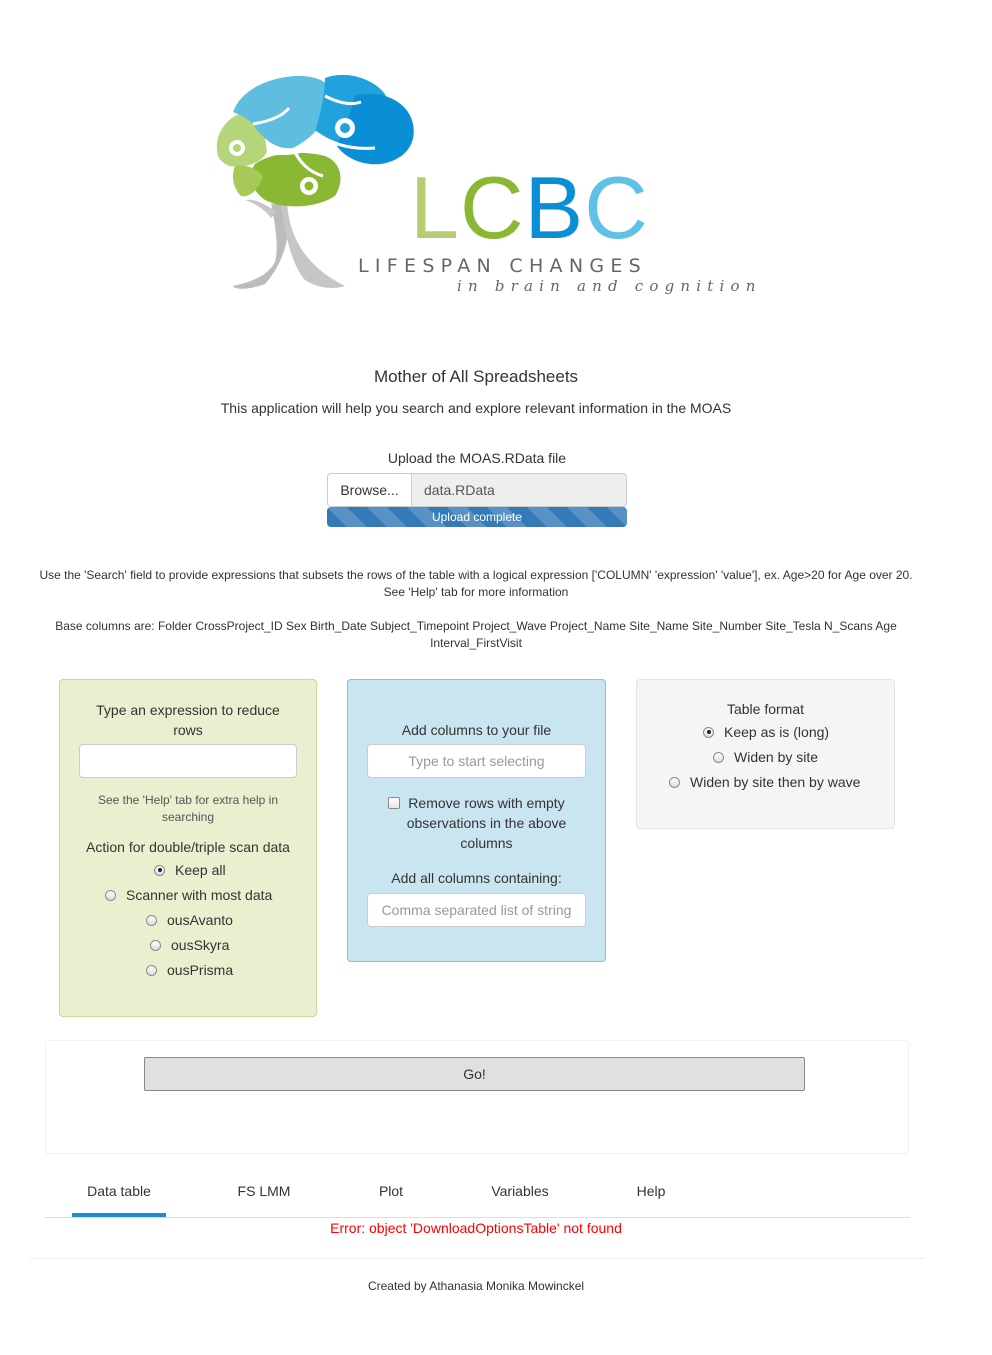  I want to click on logo-tagline-2: in brain and cognition, so click(609, 286).